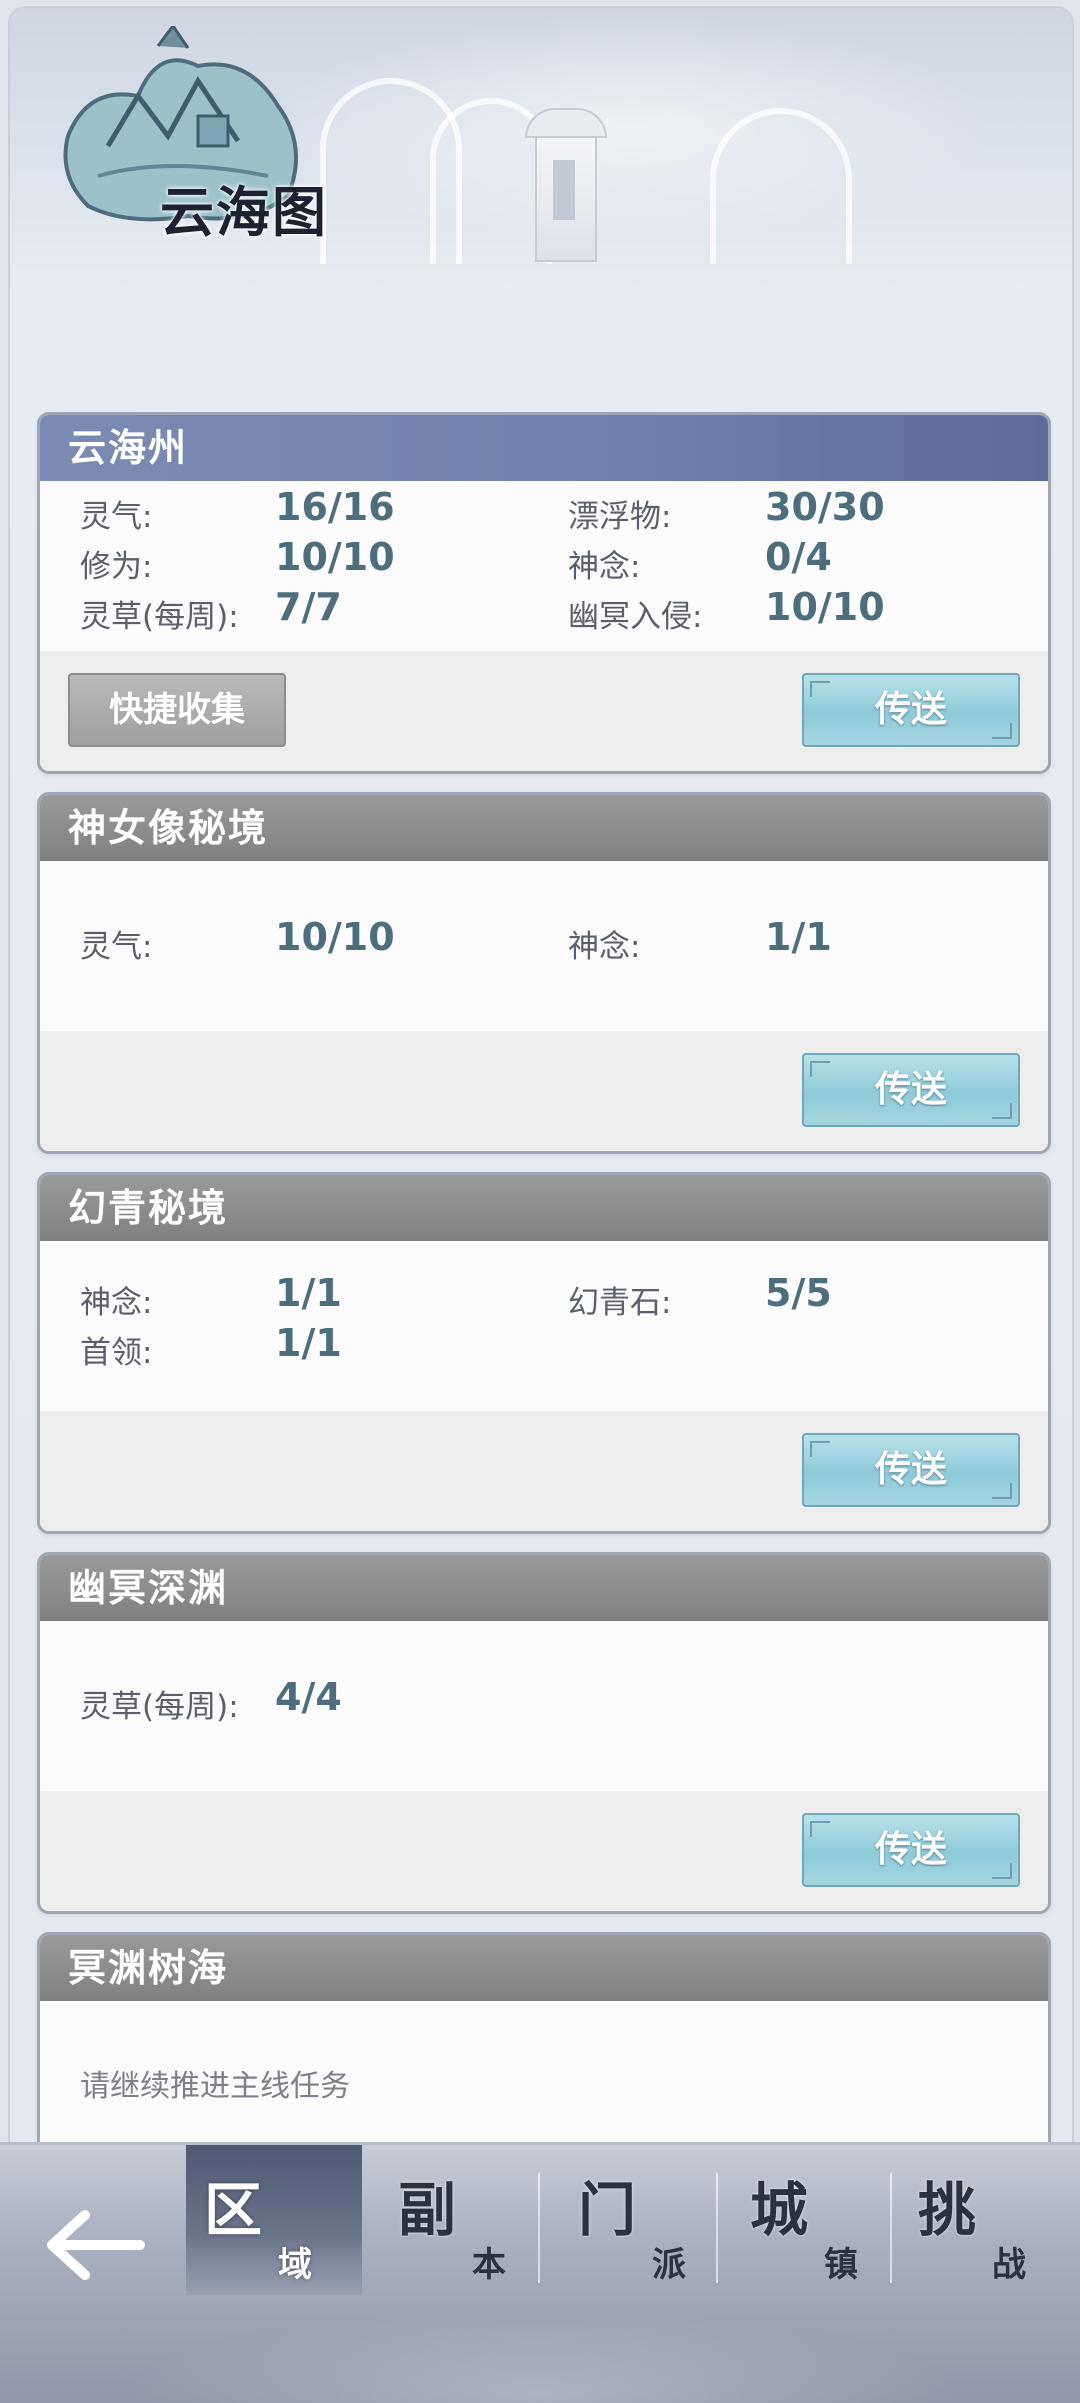 The height and width of the screenshot is (2403, 1080). Describe the element at coordinates (468, 2220) in the screenshot. I see `tab-dungeon: 副 本` at that location.